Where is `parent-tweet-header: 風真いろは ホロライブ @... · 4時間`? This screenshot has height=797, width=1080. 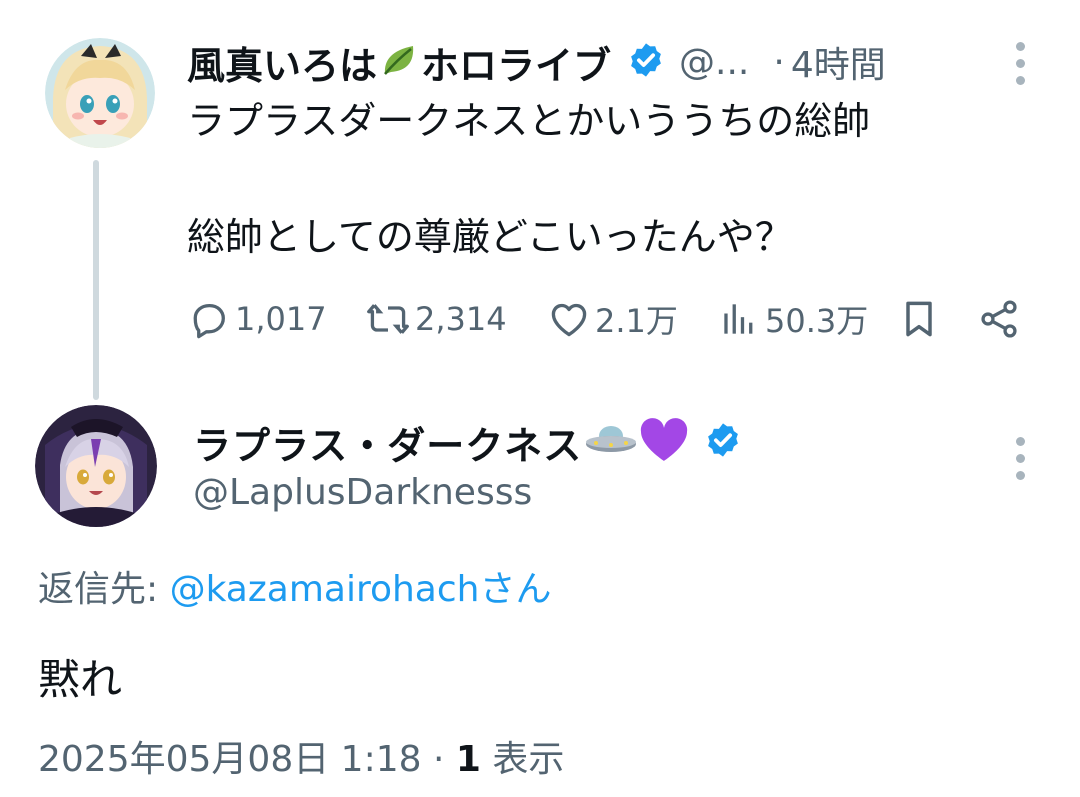 parent-tweet-header: 風真いろは ホロライブ @... · 4時間 is located at coordinates (536, 62).